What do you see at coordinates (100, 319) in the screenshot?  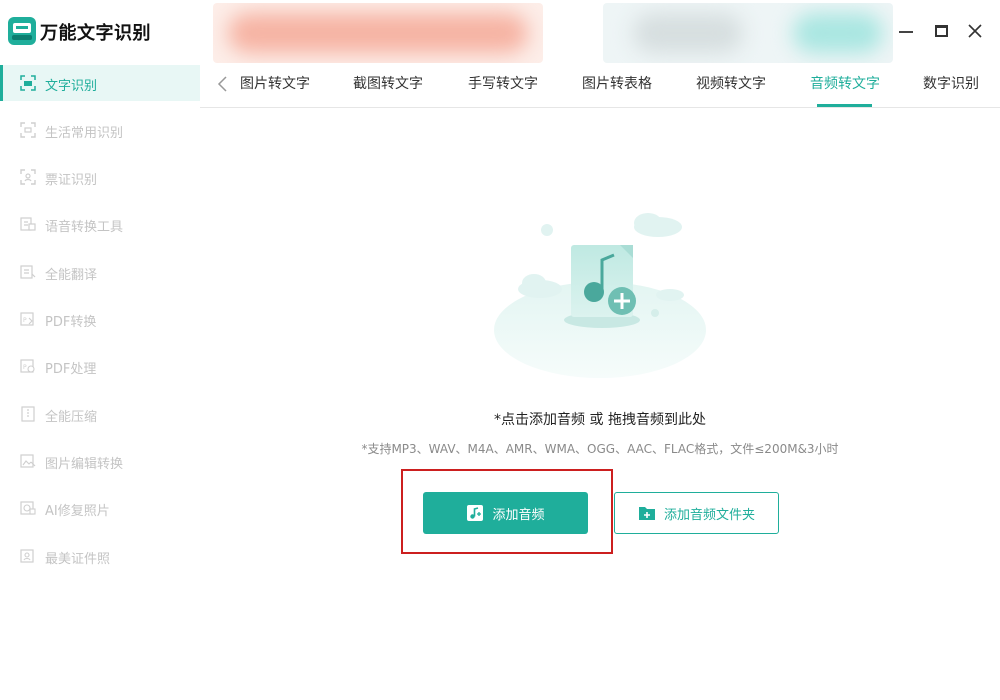 I see `sidebar-item-pdf-convert: P PDF转换` at bounding box center [100, 319].